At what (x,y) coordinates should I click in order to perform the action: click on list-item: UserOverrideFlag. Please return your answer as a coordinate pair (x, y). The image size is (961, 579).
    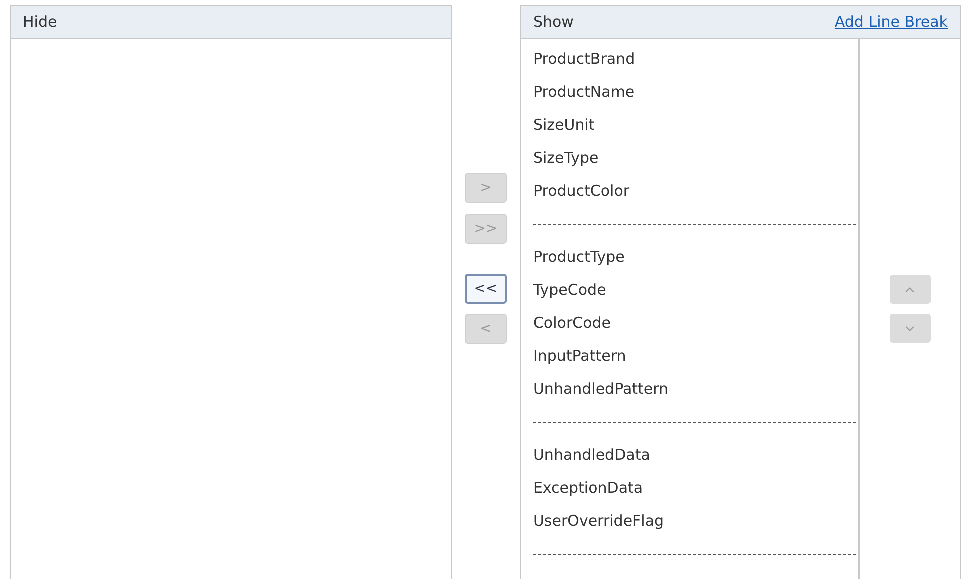
    Looking at the image, I should click on (694, 521).